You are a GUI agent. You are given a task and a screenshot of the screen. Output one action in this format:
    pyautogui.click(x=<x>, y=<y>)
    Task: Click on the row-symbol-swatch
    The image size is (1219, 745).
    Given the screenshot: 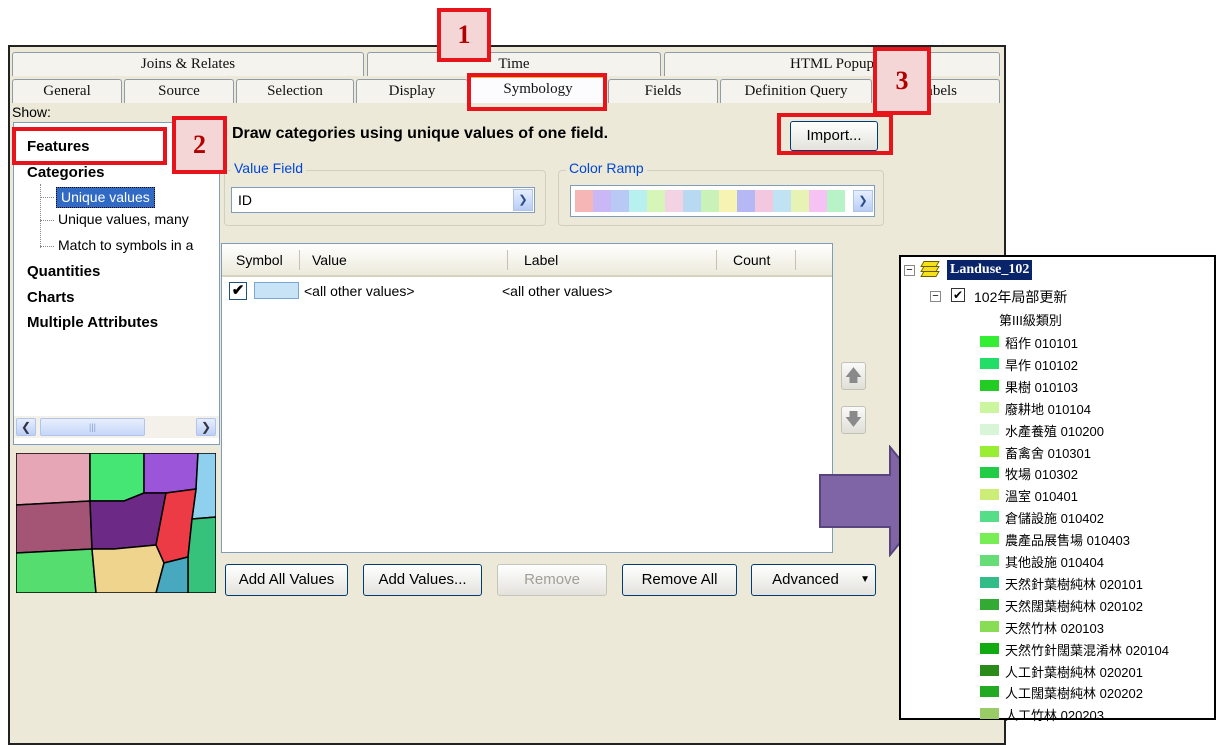 What is the action you would take?
    pyautogui.click(x=276, y=290)
    